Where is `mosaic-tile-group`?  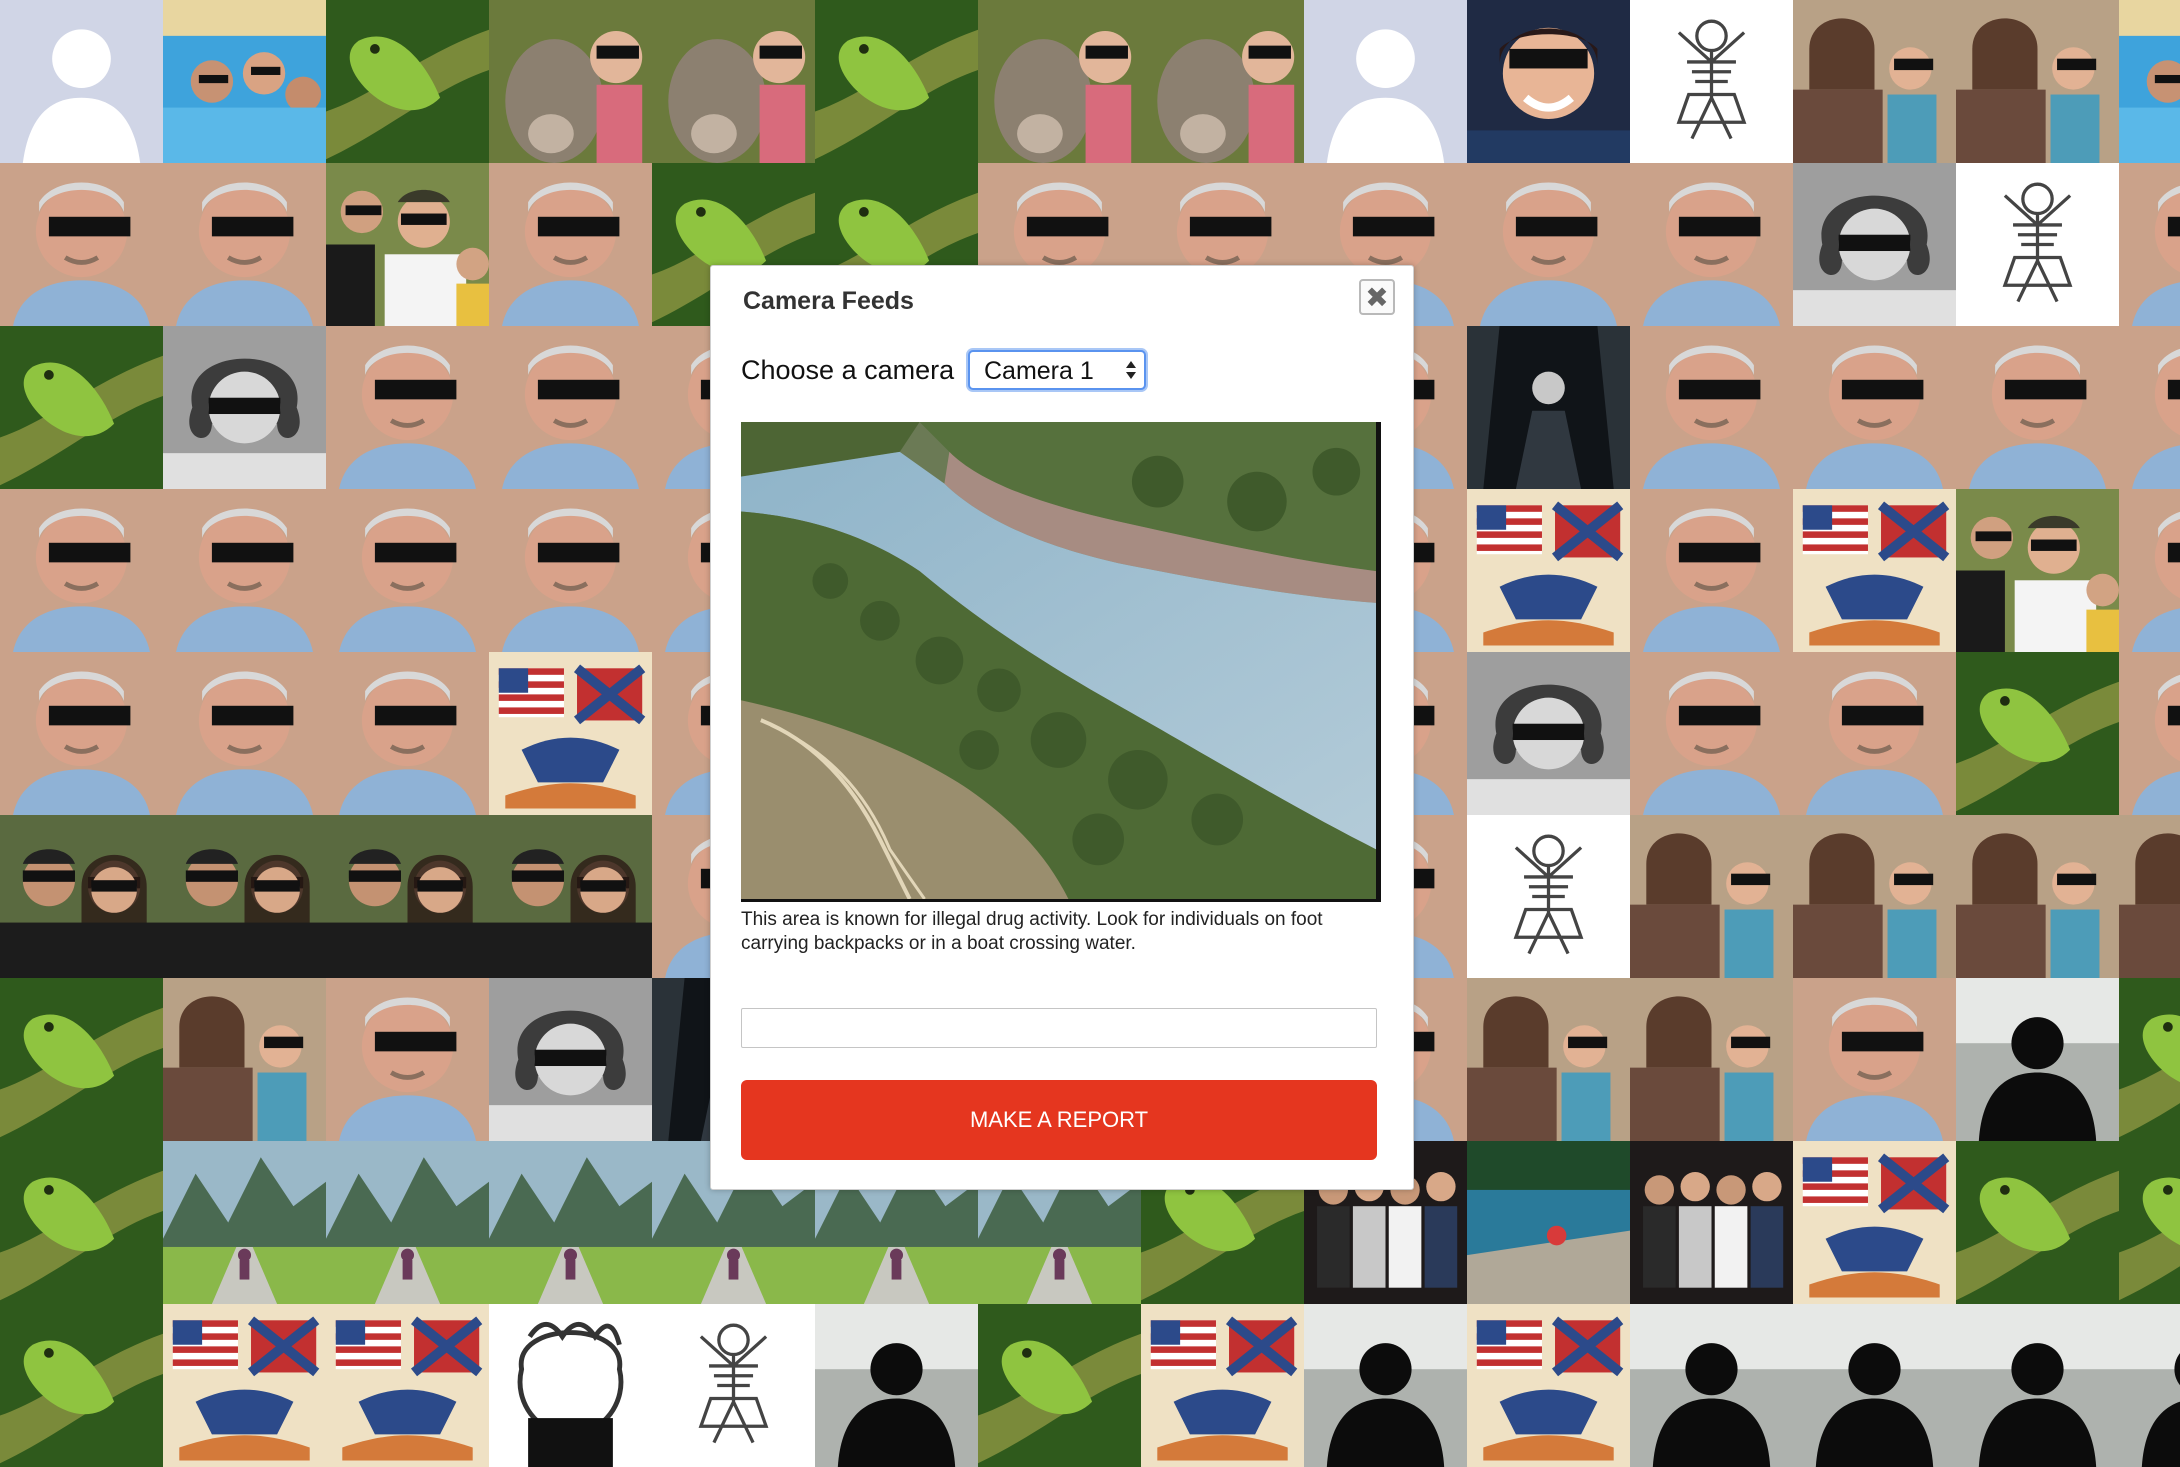 mosaic-tile-group is located at coordinates (1711, 1222).